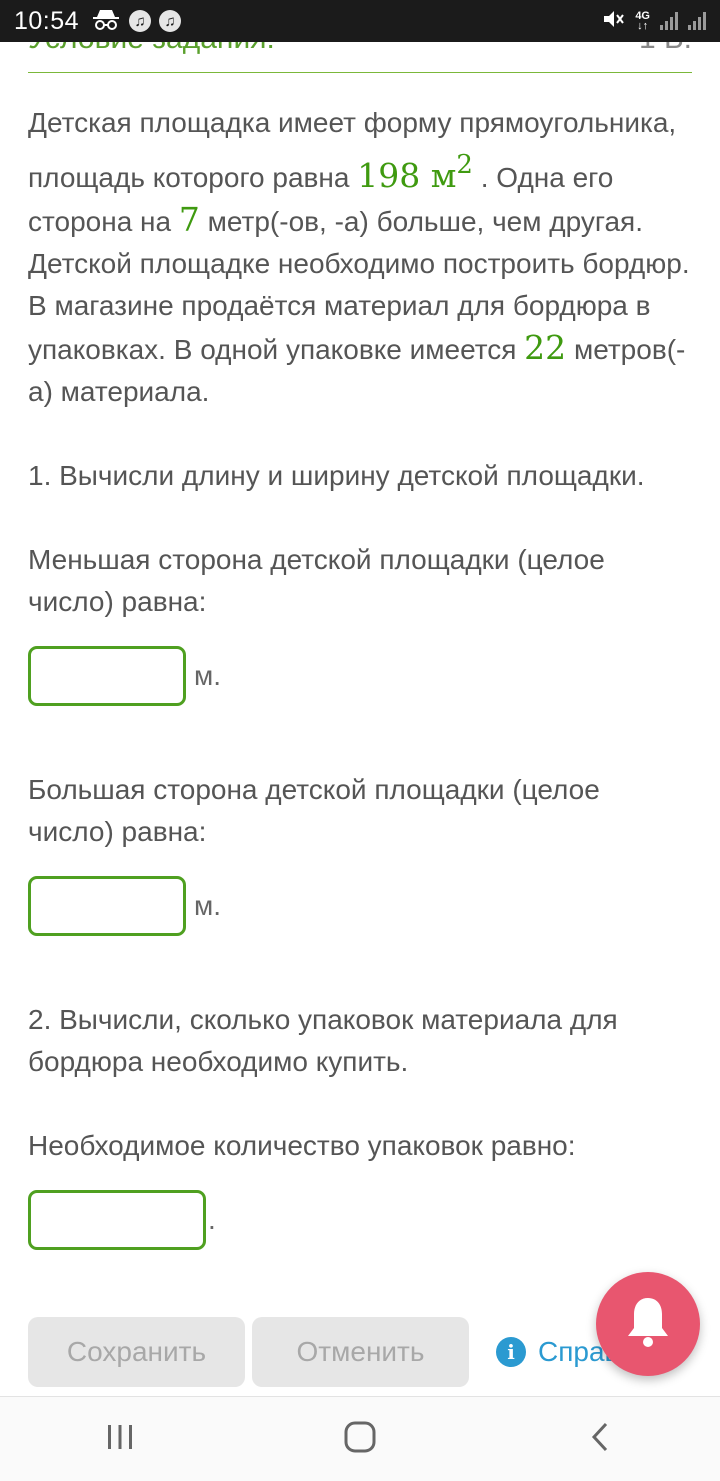 The image size is (720, 1481). Describe the element at coordinates (545, 347) in the screenshot. I see `pack-length-value: 22` at that location.